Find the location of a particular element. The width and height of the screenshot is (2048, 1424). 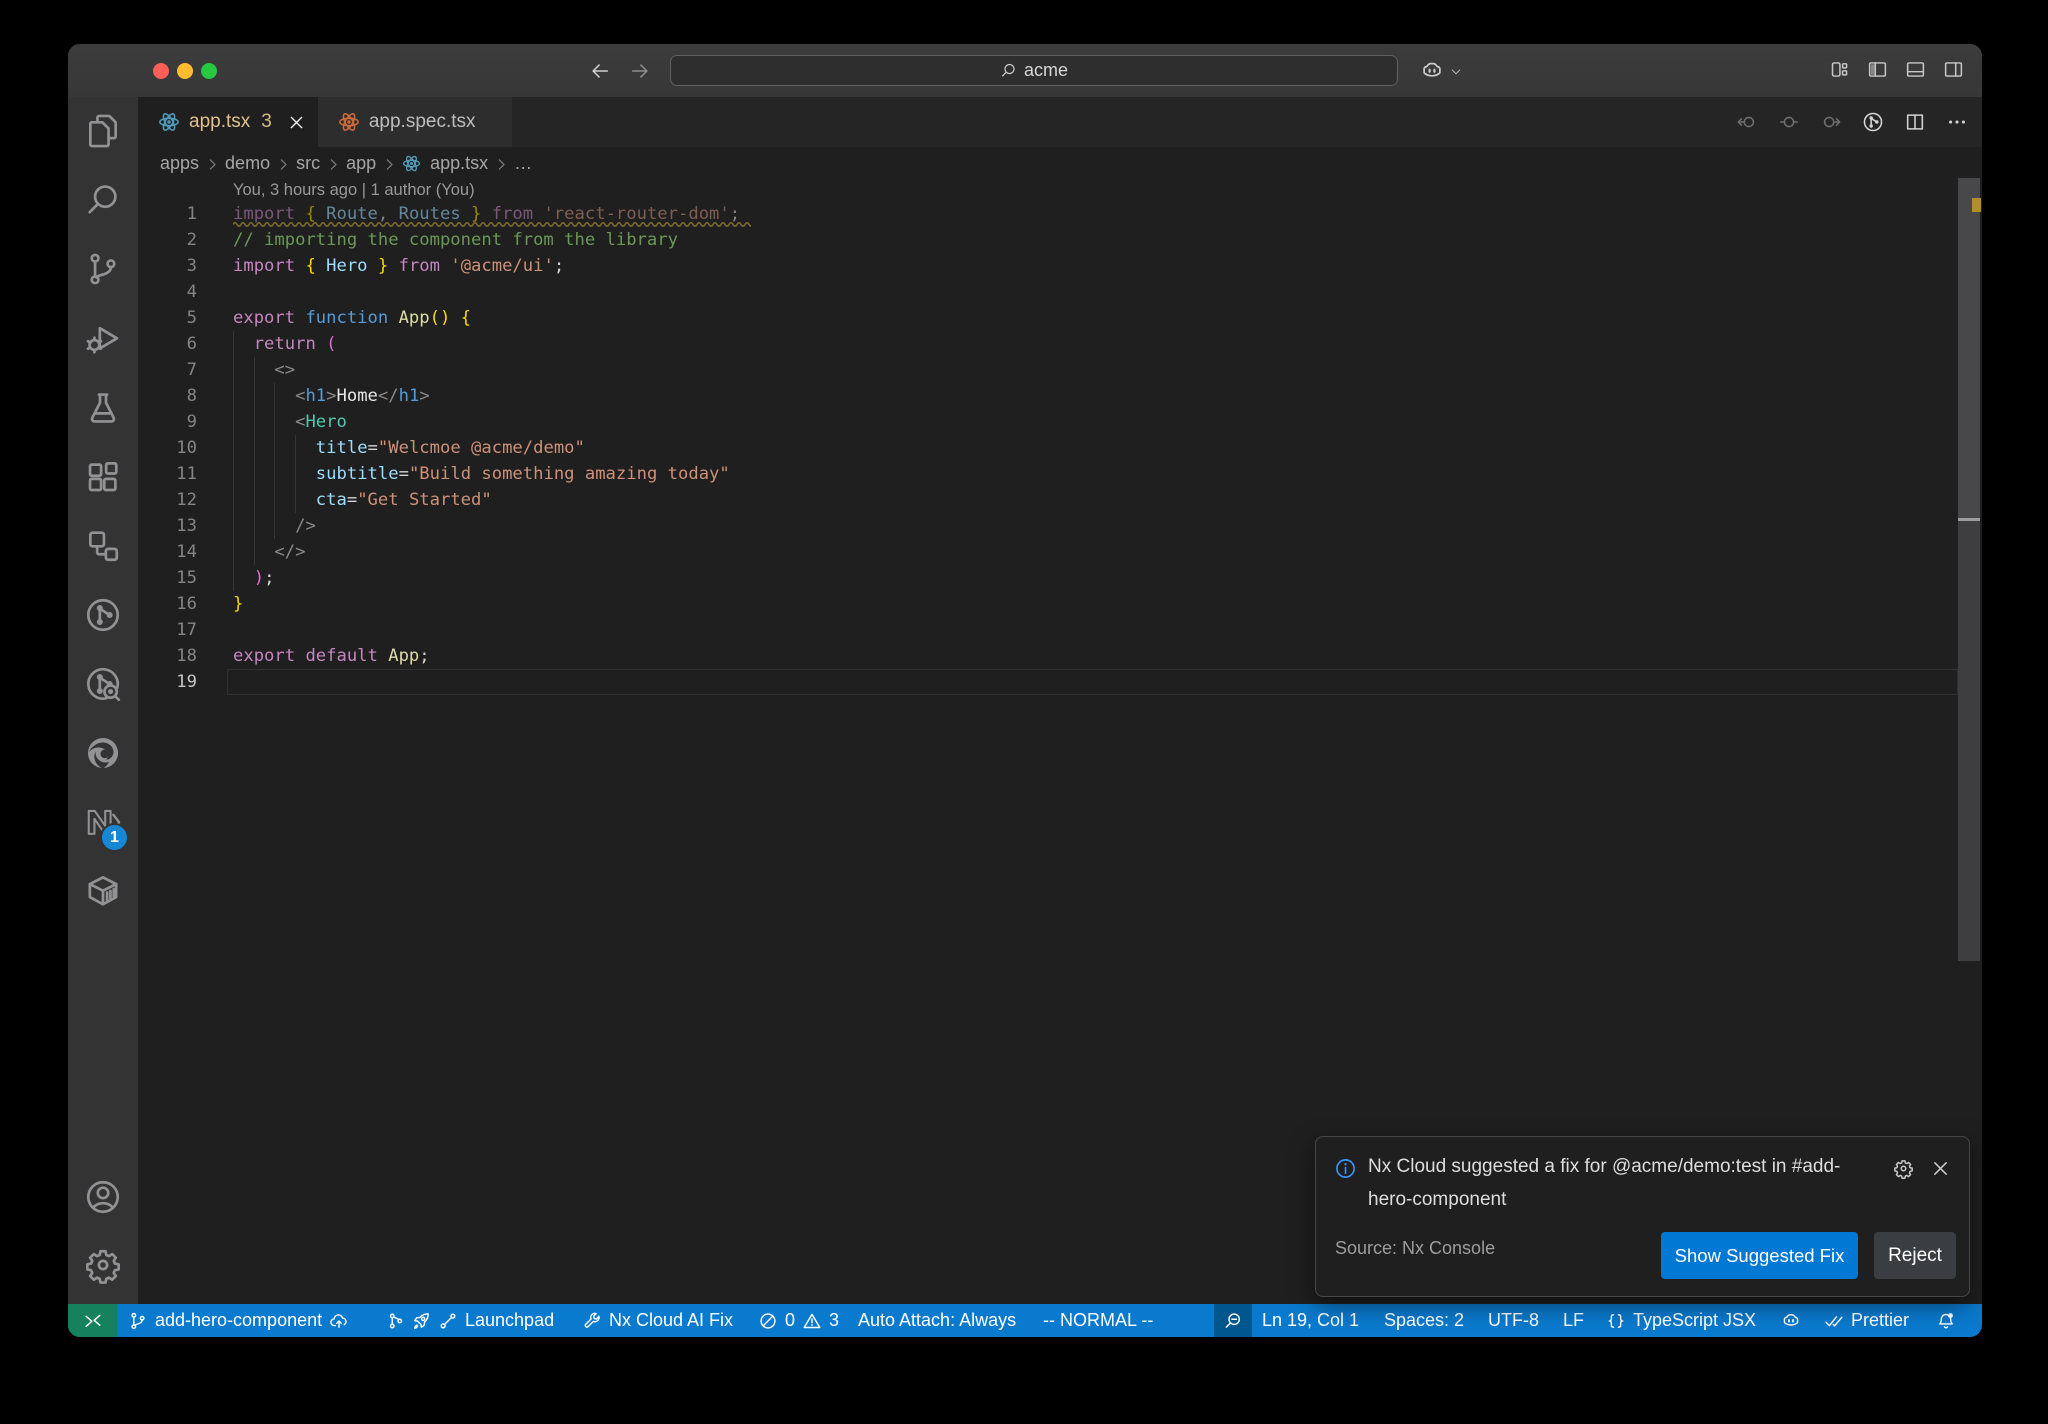

status-item-auto-attach: Auto Attach: Always is located at coordinates (937, 1320).